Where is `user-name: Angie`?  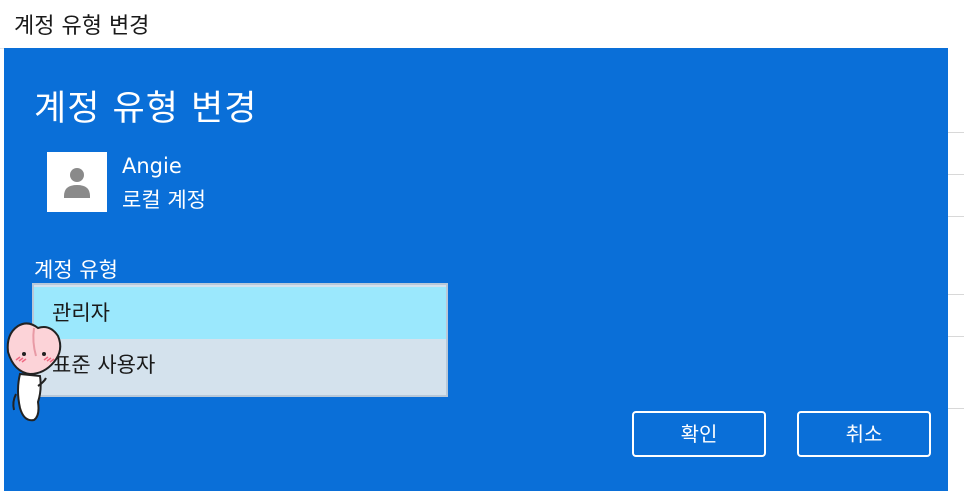 user-name: Angie is located at coordinates (152, 166).